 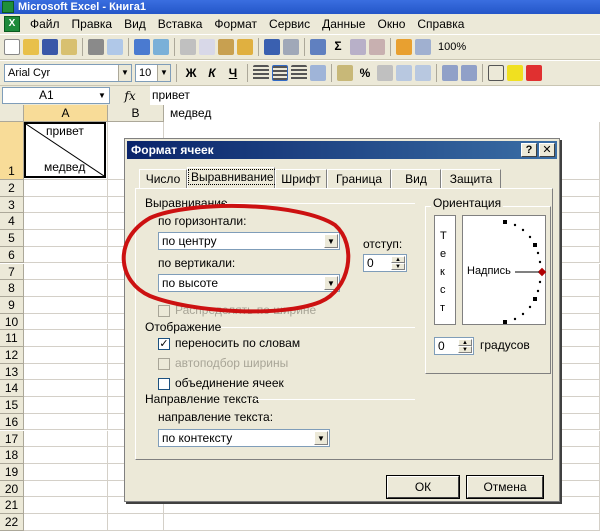 I want to click on decrease-decimal-icon, so click(x=423, y=73).